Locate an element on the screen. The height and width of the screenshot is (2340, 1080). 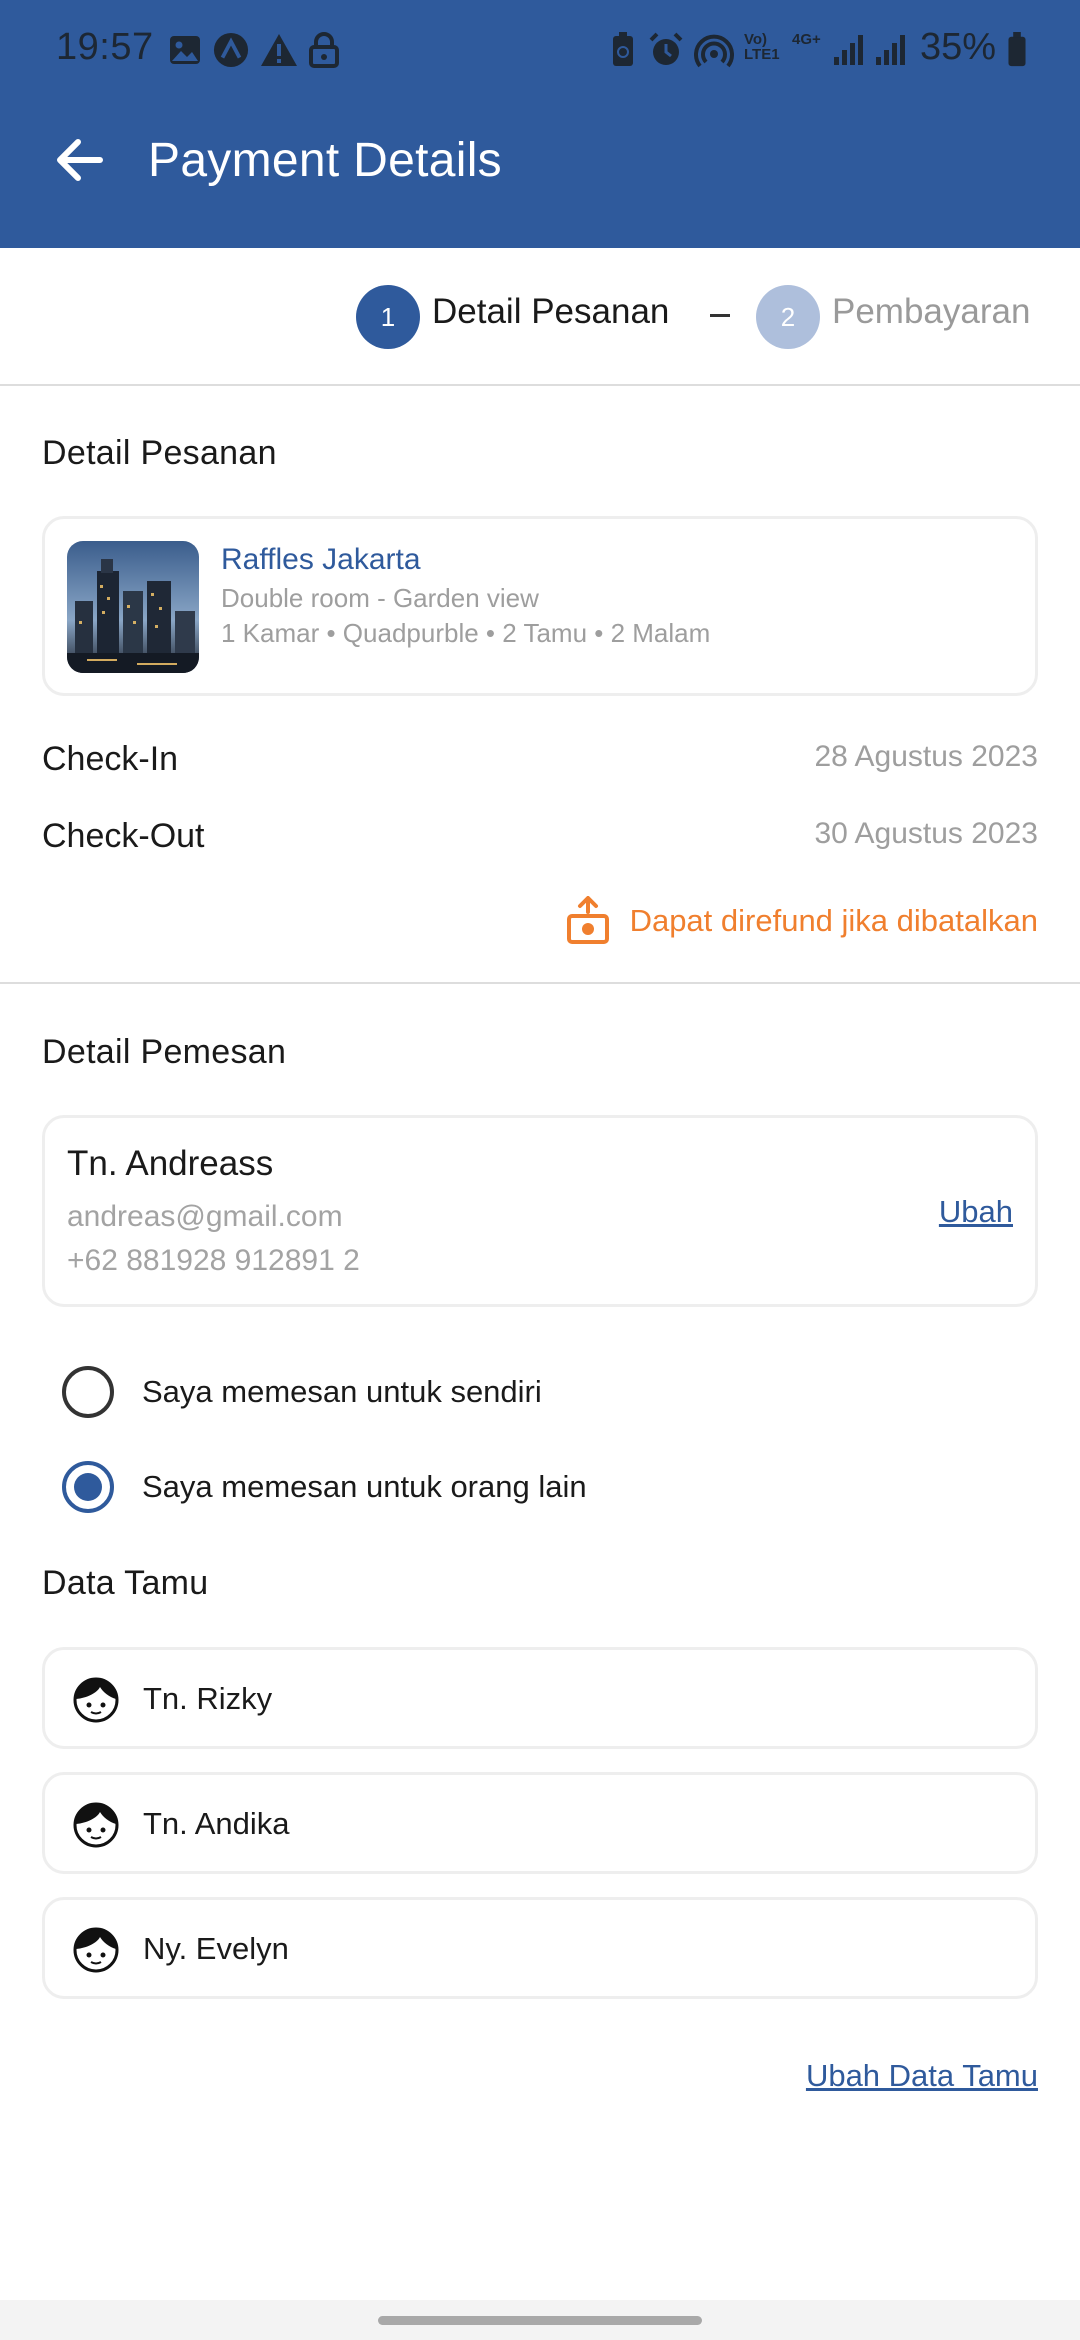
orderer-email: andreas@gmail.com is located at coordinates (205, 1216).